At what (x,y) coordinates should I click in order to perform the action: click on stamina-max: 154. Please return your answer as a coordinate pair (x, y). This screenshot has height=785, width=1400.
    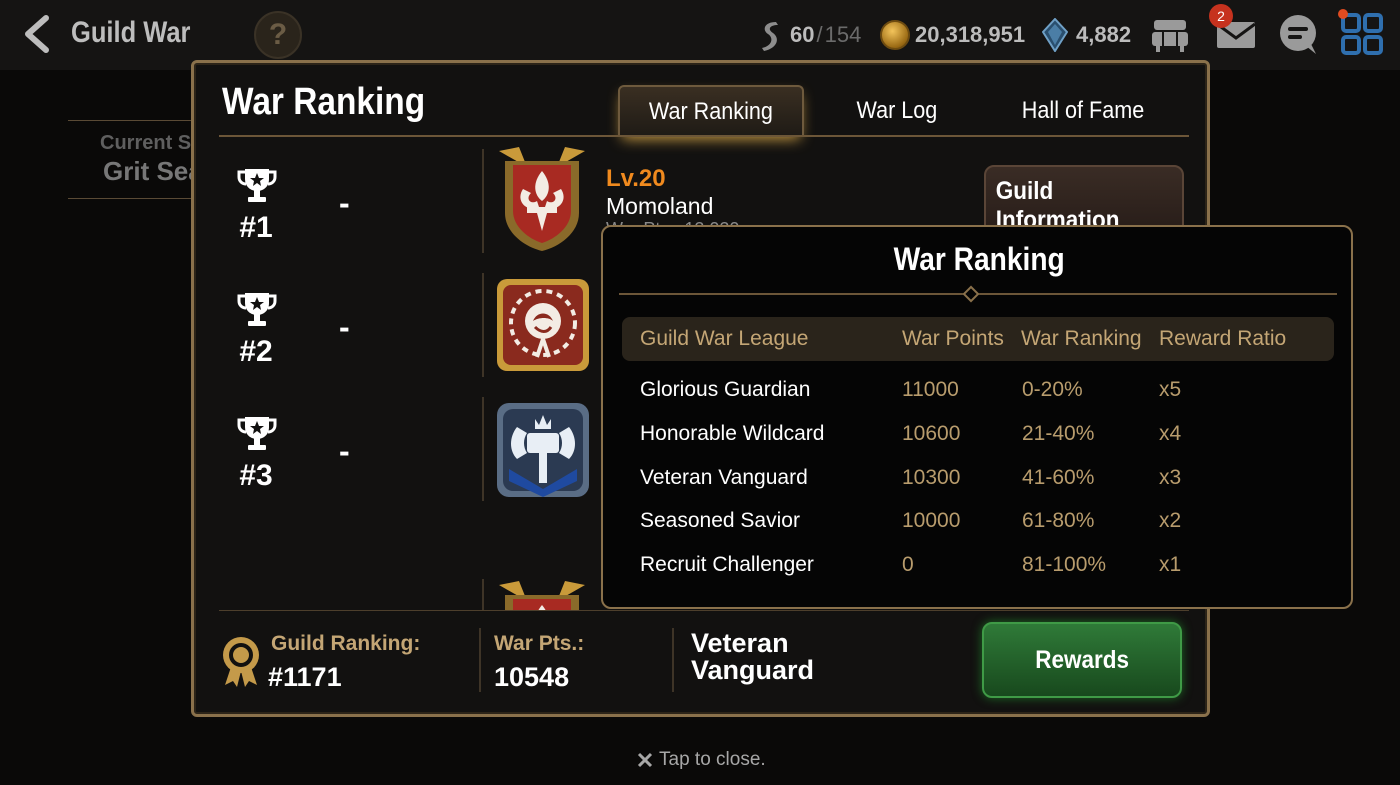
    Looking at the image, I should click on (843, 34).